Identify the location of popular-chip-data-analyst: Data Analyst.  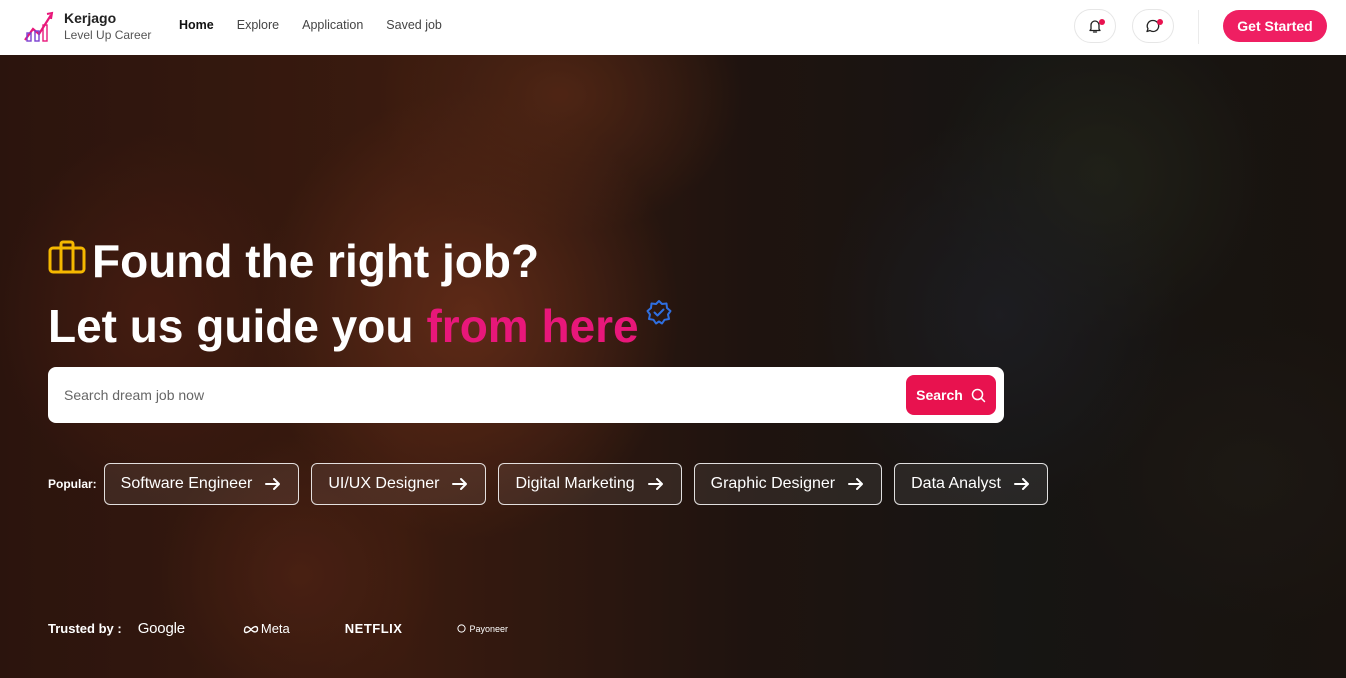
(971, 484).